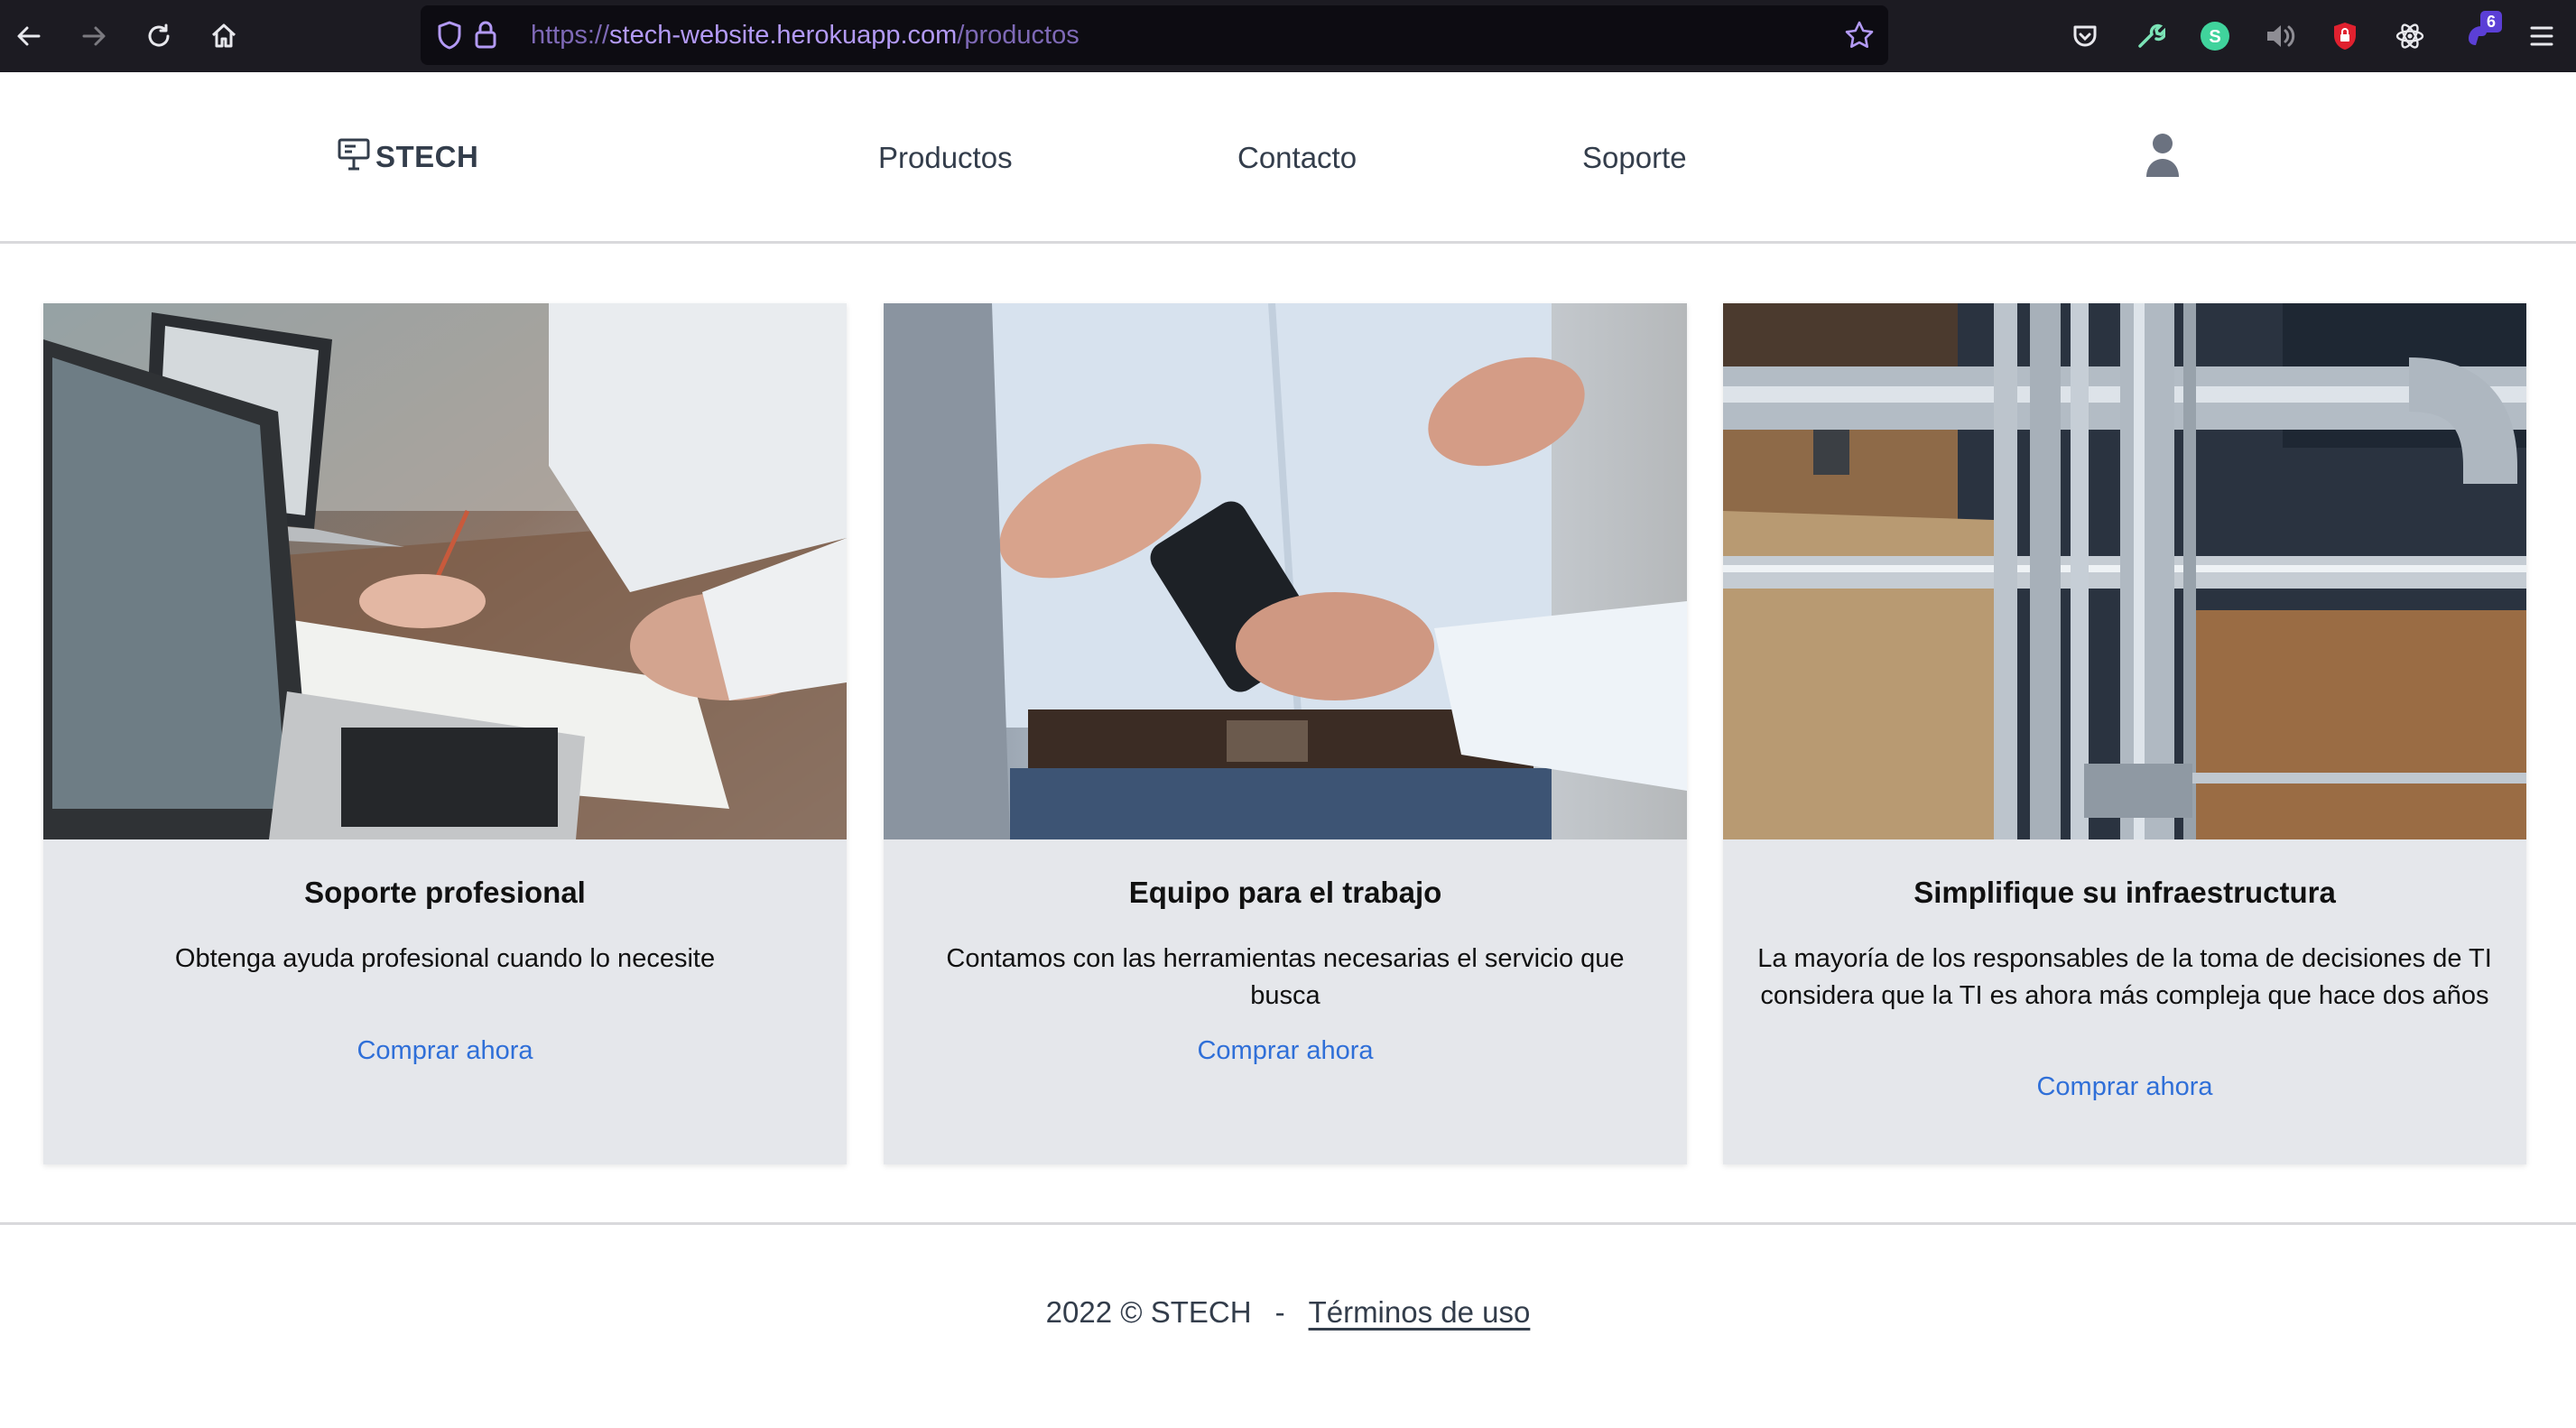 This screenshot has width=2576, height=1428. Describe the element at coordinates (224, 36) in the screenshot. I see `home-icon` at that location.